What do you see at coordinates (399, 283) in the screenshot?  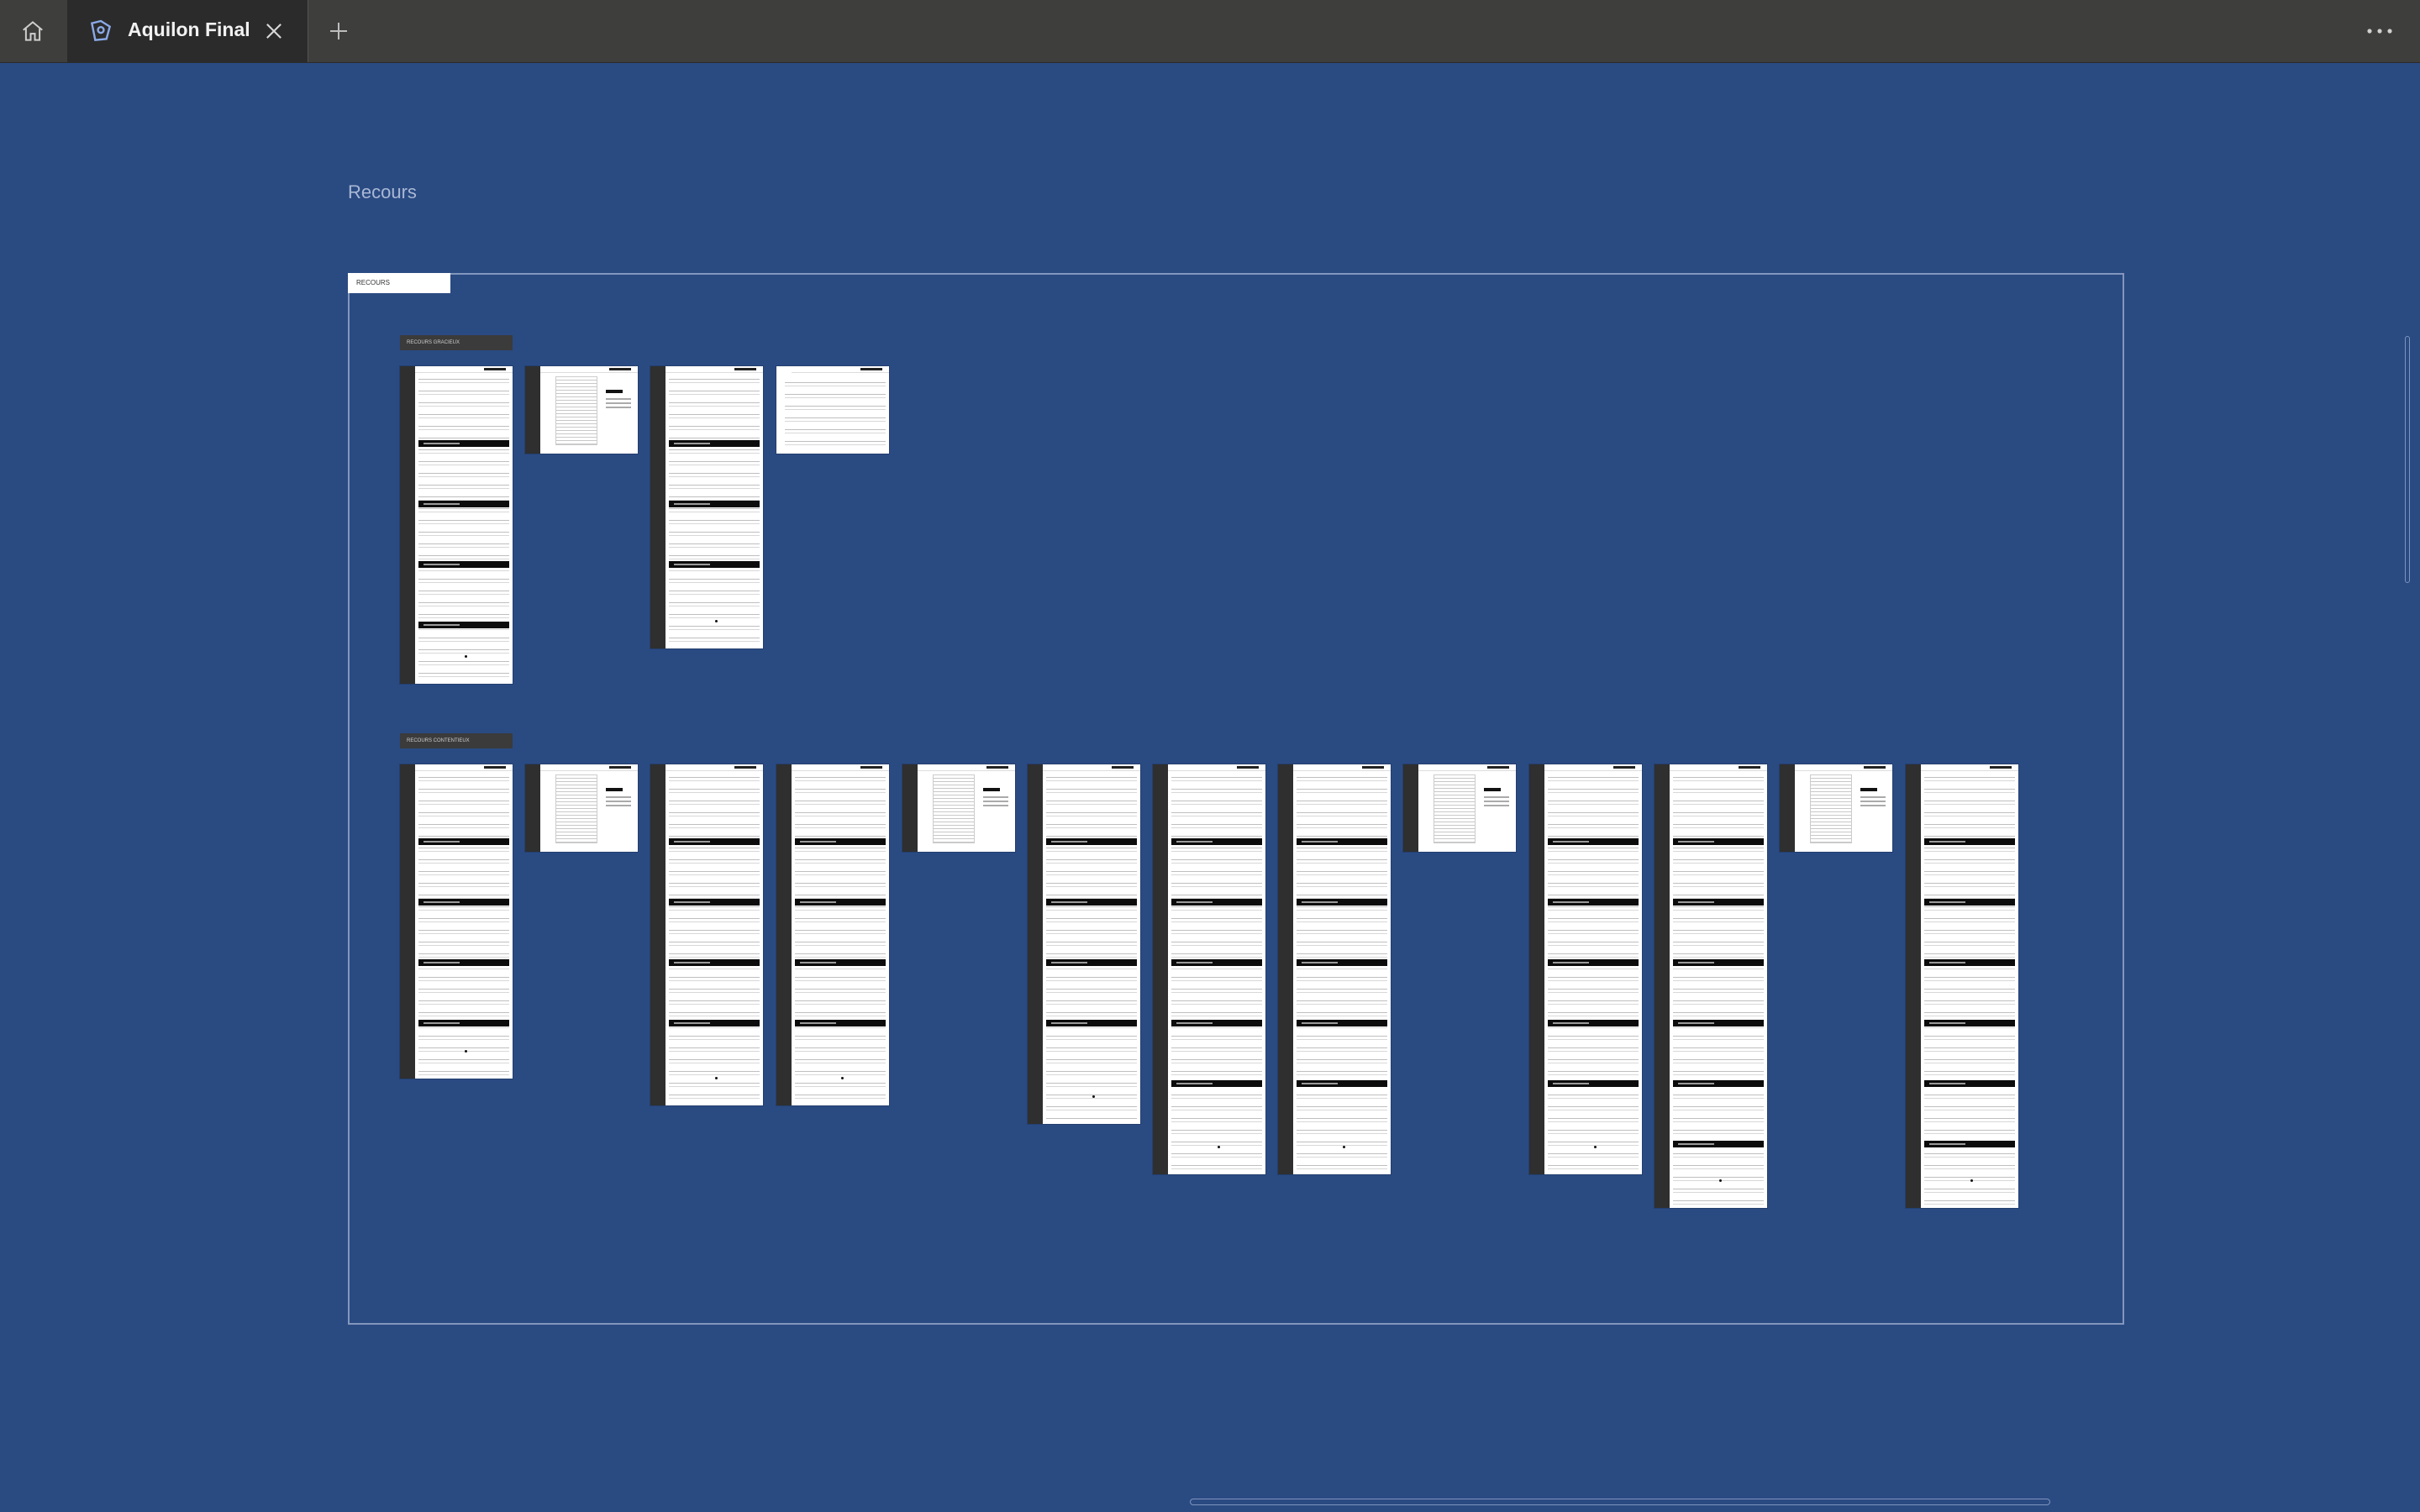 I see `section-badge: RECOURS` at bounding box center [399, 283].